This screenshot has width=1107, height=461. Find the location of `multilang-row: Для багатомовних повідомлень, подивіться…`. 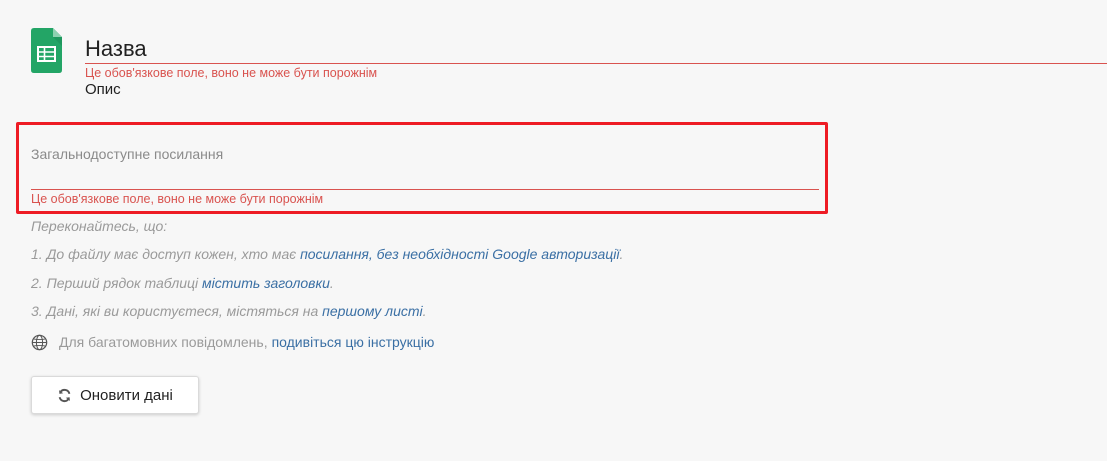

multilang-row: Для багатомовних повідомлень, подивіться… is located at coordinates (232, 342).